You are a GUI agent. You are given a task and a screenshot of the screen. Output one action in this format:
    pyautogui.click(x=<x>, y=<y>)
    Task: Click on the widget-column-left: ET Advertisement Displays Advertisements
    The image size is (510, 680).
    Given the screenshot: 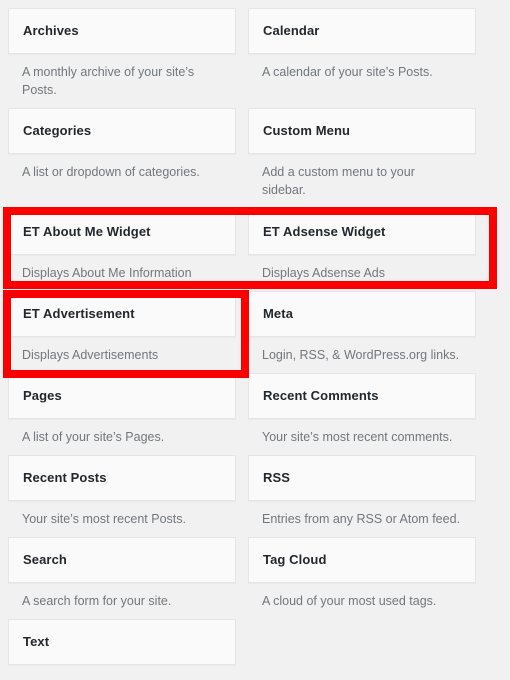 What is the action you would take?
    pyautogui.click(x=122, y=331)
    